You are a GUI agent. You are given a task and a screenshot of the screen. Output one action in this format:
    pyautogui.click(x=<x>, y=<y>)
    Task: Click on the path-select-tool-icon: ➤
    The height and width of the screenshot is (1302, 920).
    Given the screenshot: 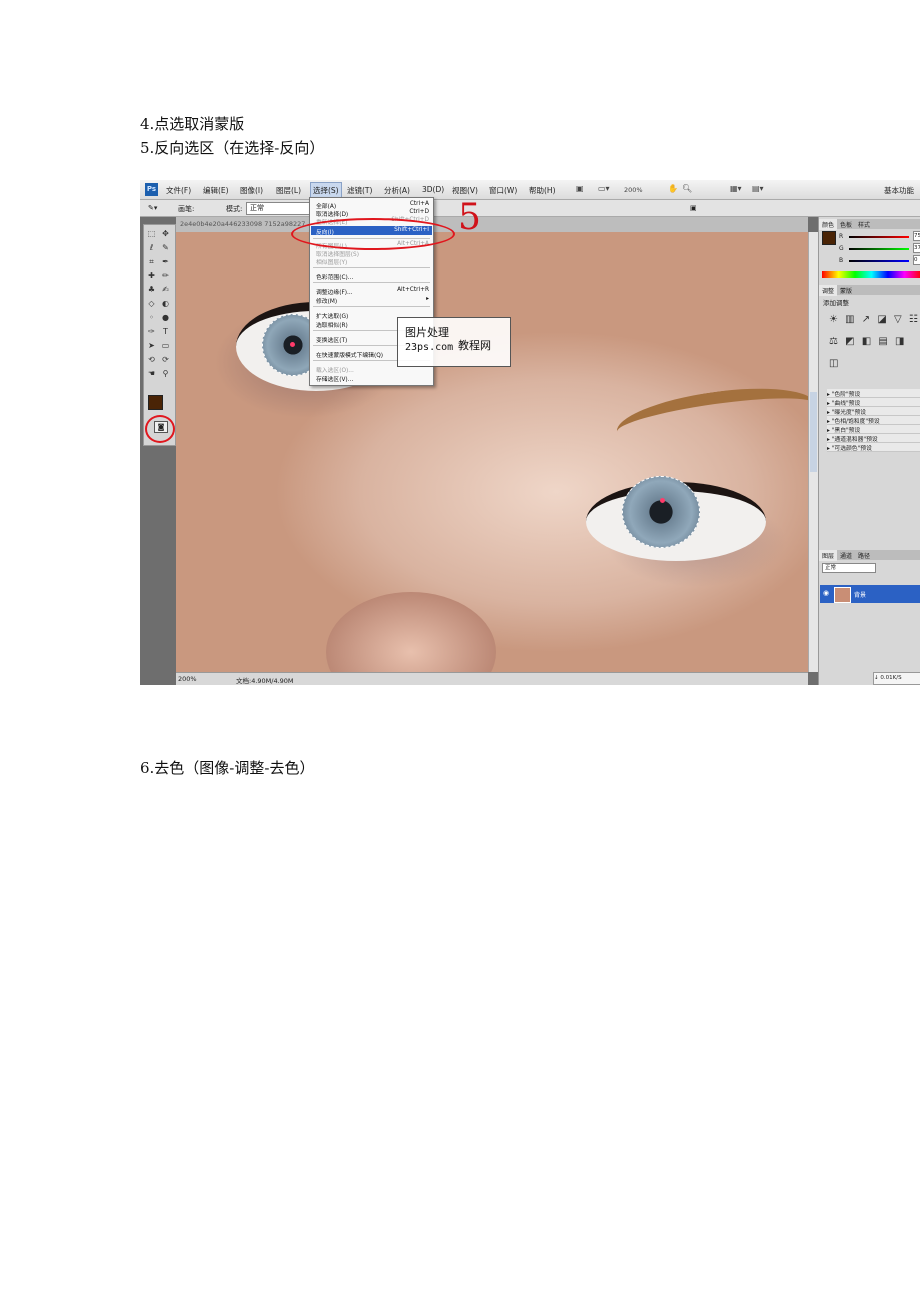 What is the action you would take?
    pyautogui.click(x=151, y=345)
    